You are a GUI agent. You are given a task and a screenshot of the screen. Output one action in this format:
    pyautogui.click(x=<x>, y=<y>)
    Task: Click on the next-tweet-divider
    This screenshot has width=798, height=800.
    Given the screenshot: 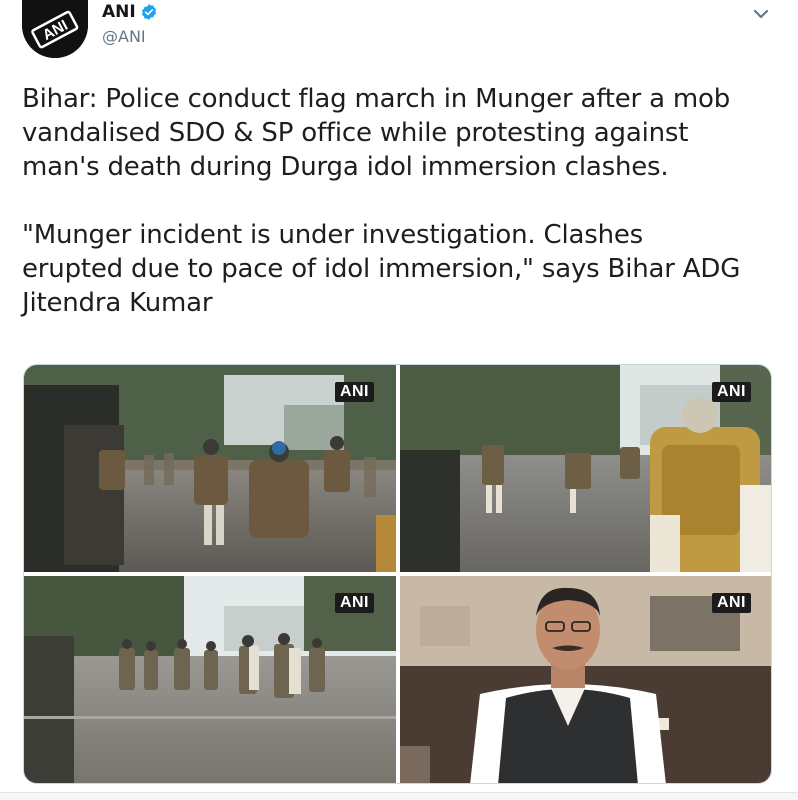 What is the action you would take?
    pyautogui.click(x=399, y=796)
    